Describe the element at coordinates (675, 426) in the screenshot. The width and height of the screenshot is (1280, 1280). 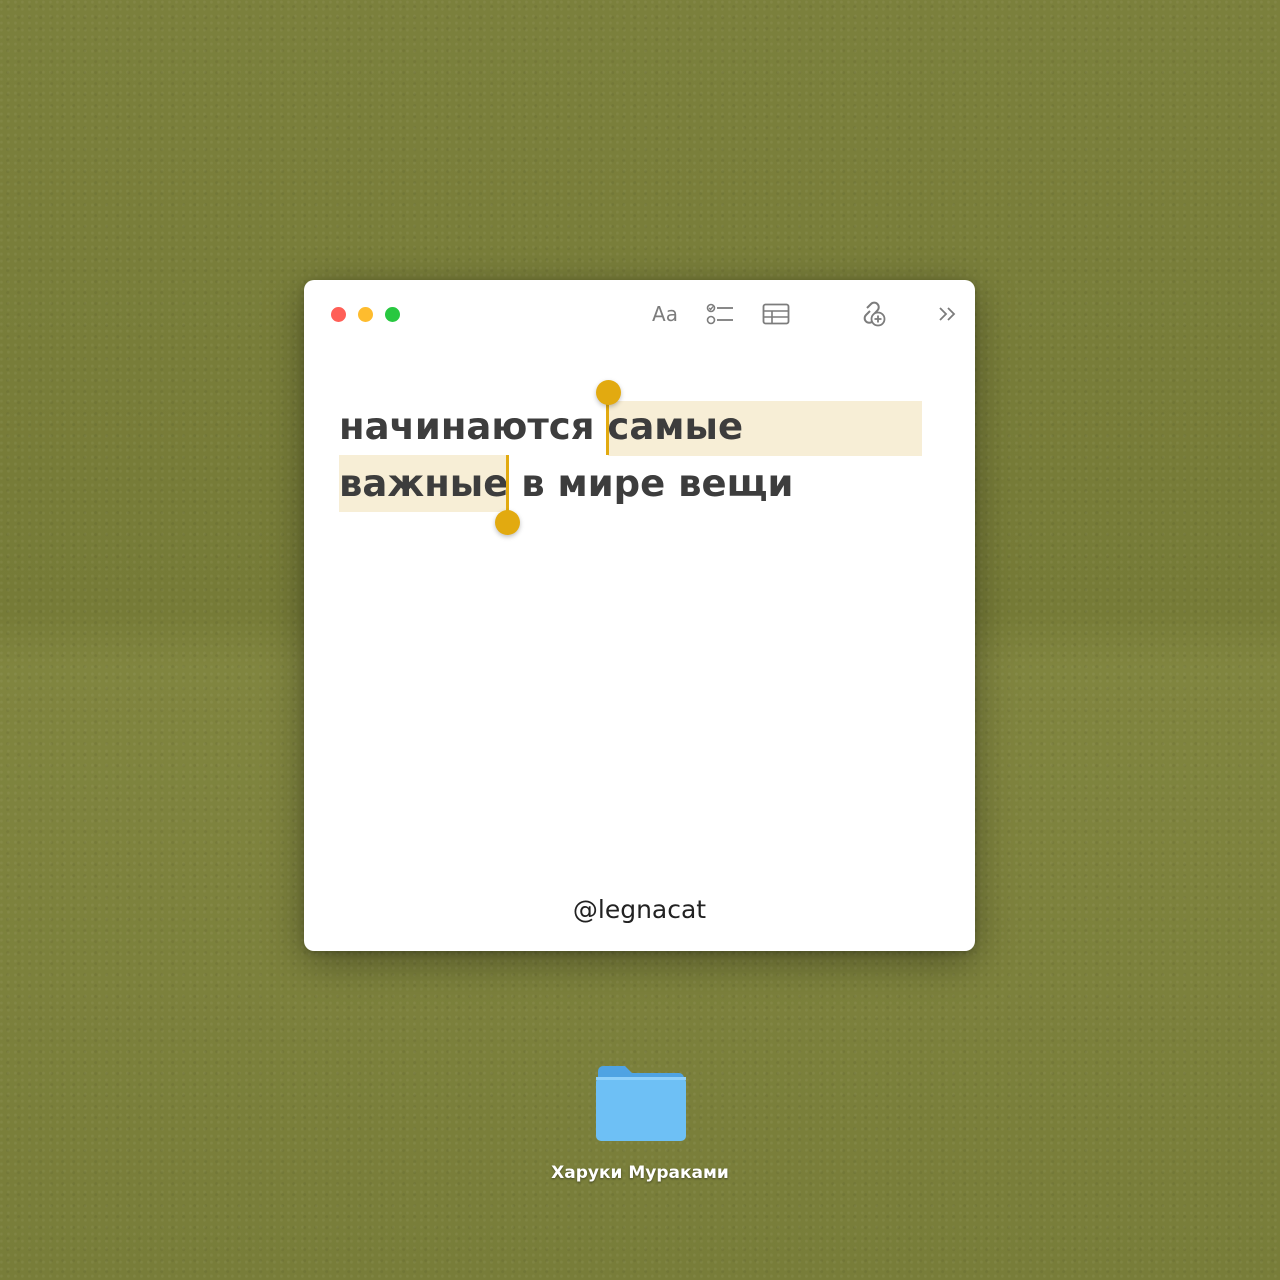
I see `note-text-selected: самые` at that location.